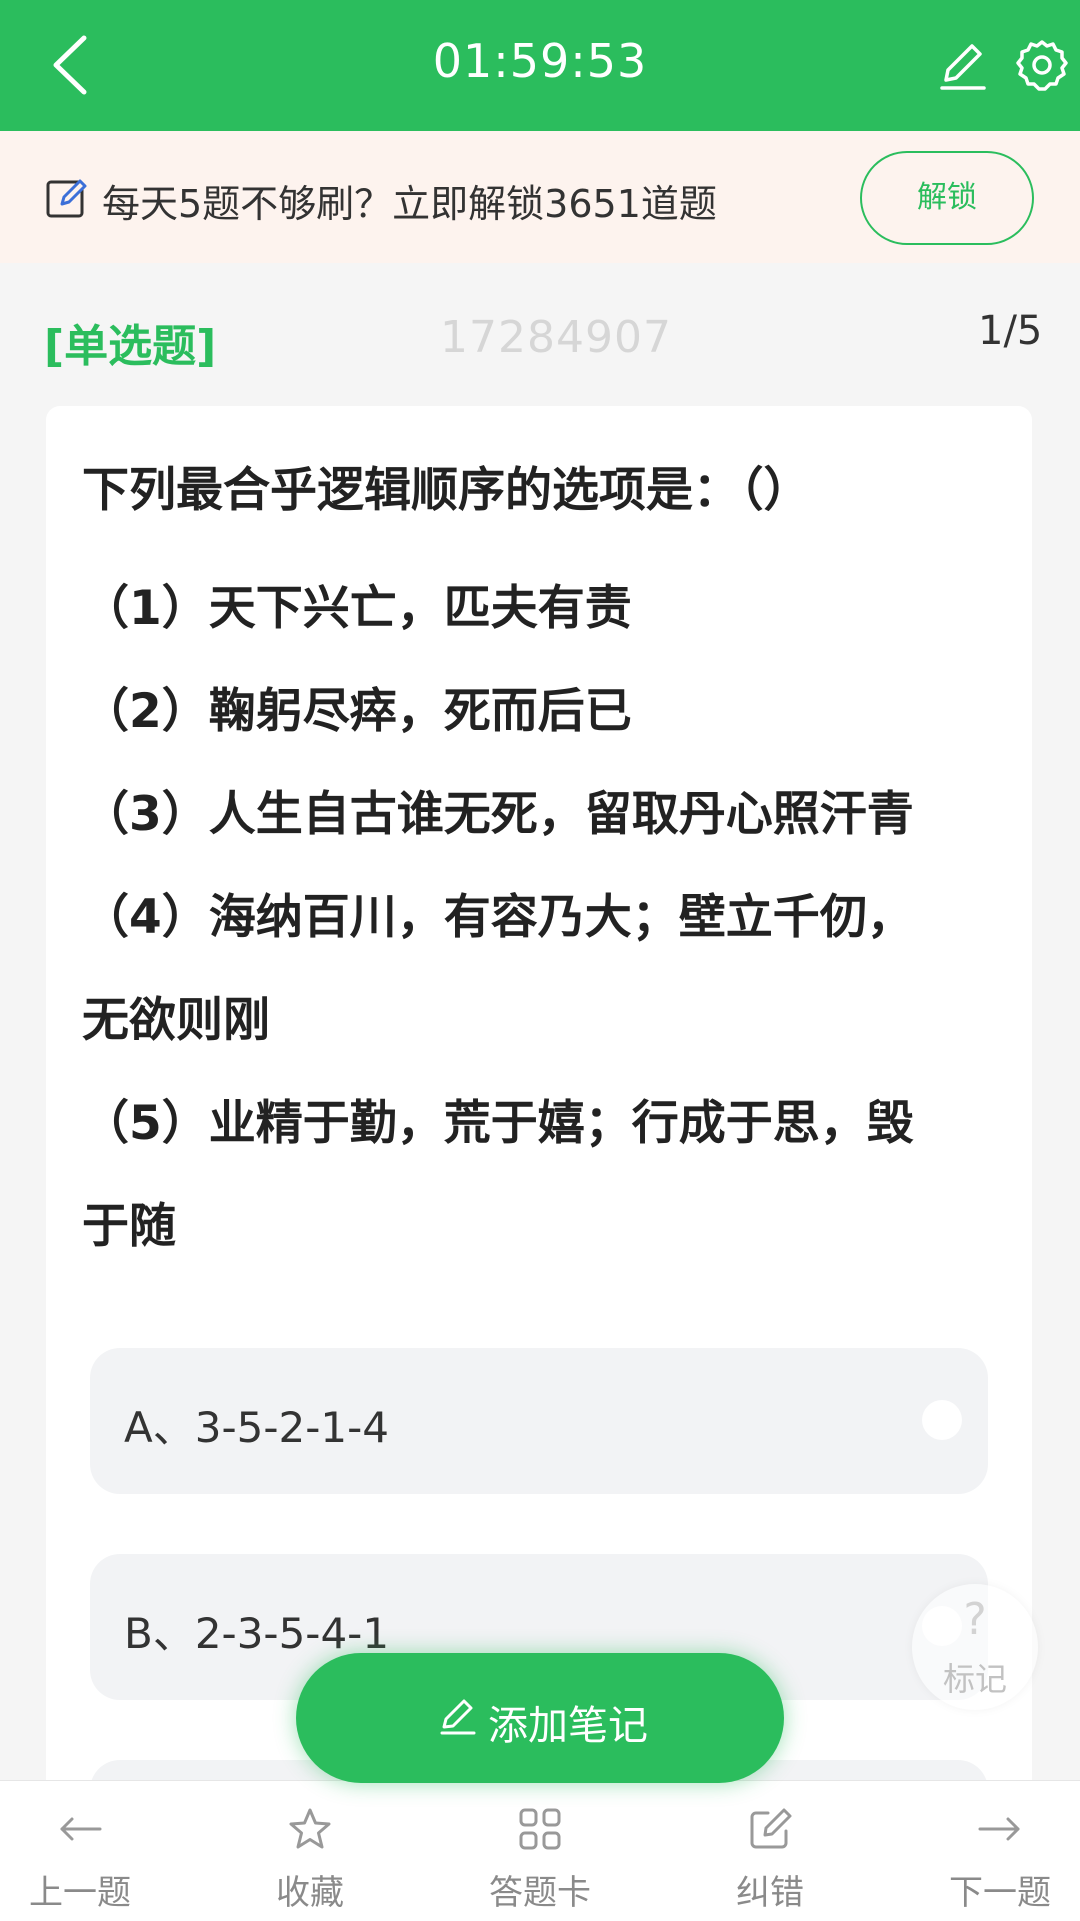 The height and width of the screenshot is (1921, 1080). What do you see at coordinates (446, 490) in the screenshot?
I see `stem-line: 下列最合乎逻辑顺序的选项是：（）` at bounding box center [446, 490].